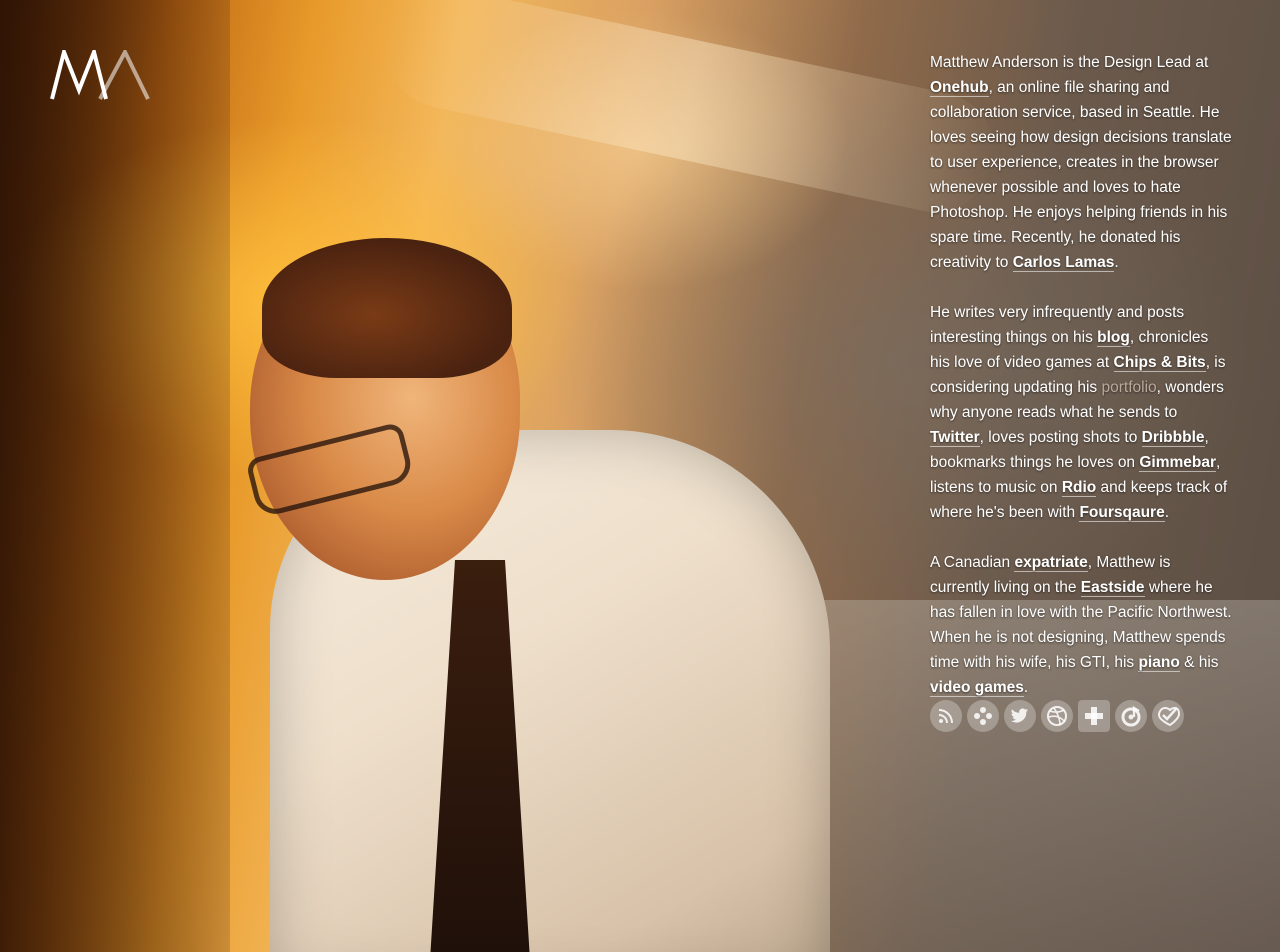 This screenshot has width=1280, height=952. I want to click on bio-text: , loves posting shots to, so click(1060, 437).